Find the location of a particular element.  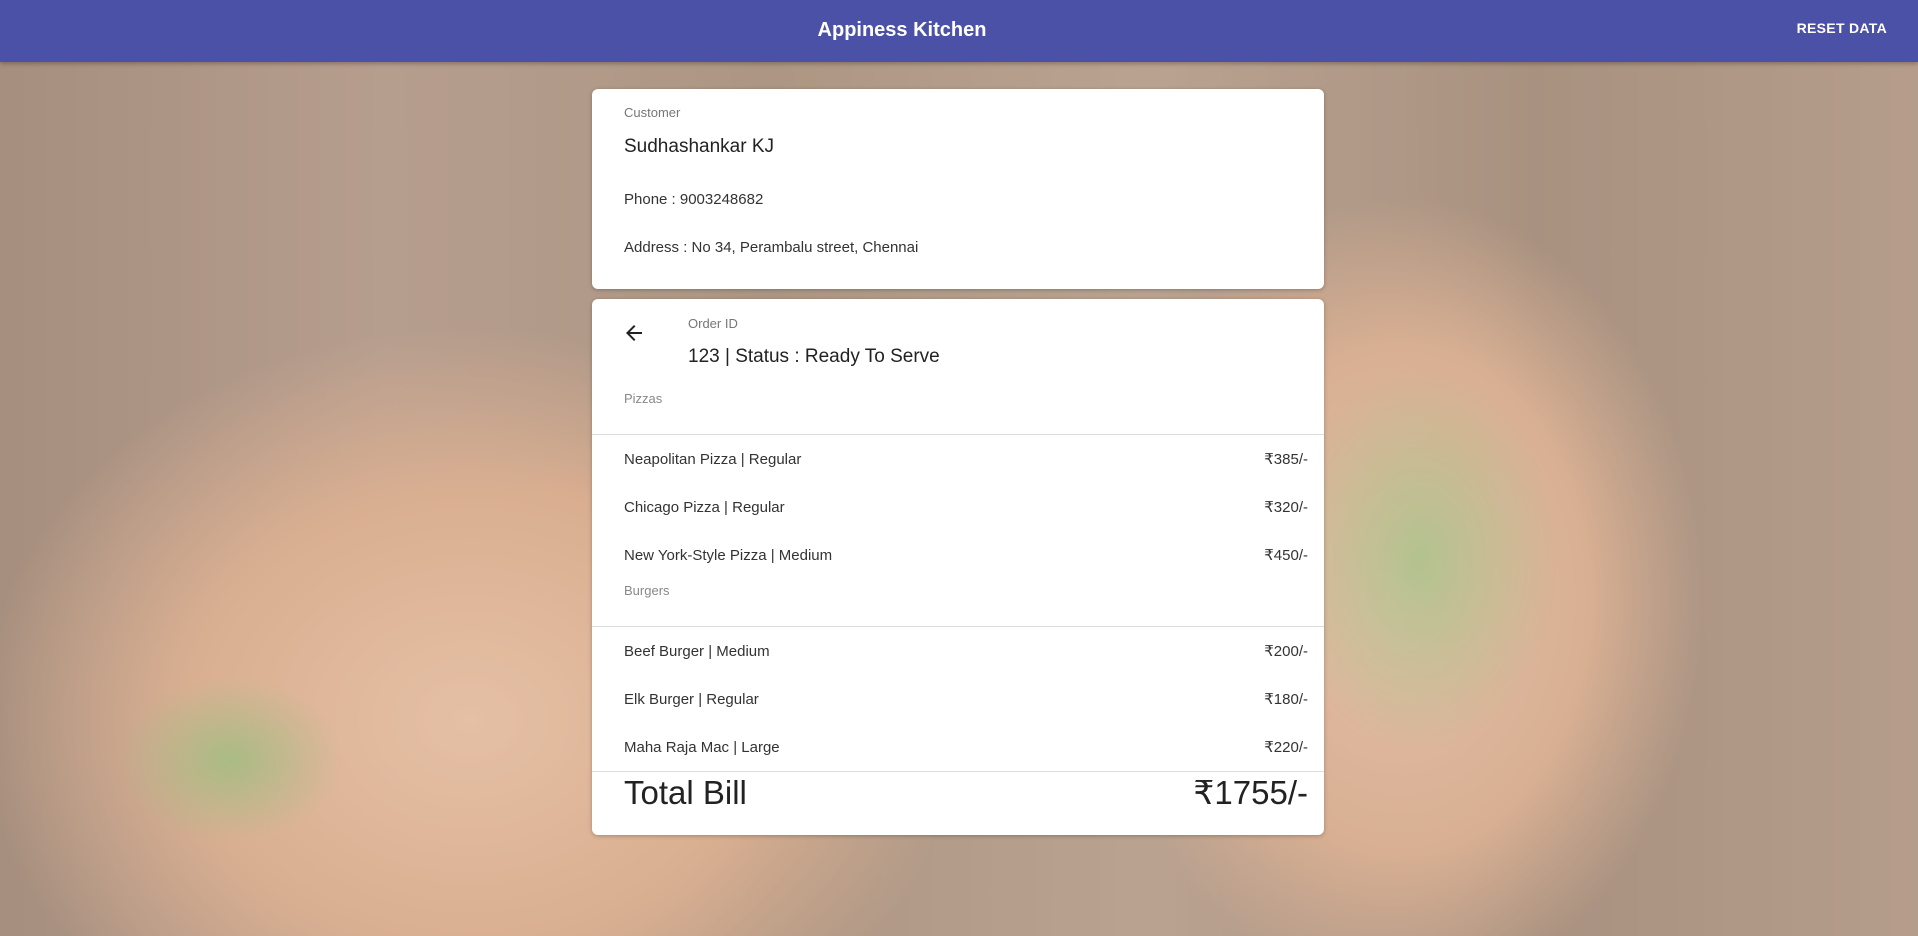

section-label-pizzas: Pizzas is located at coordinates (643, 398).